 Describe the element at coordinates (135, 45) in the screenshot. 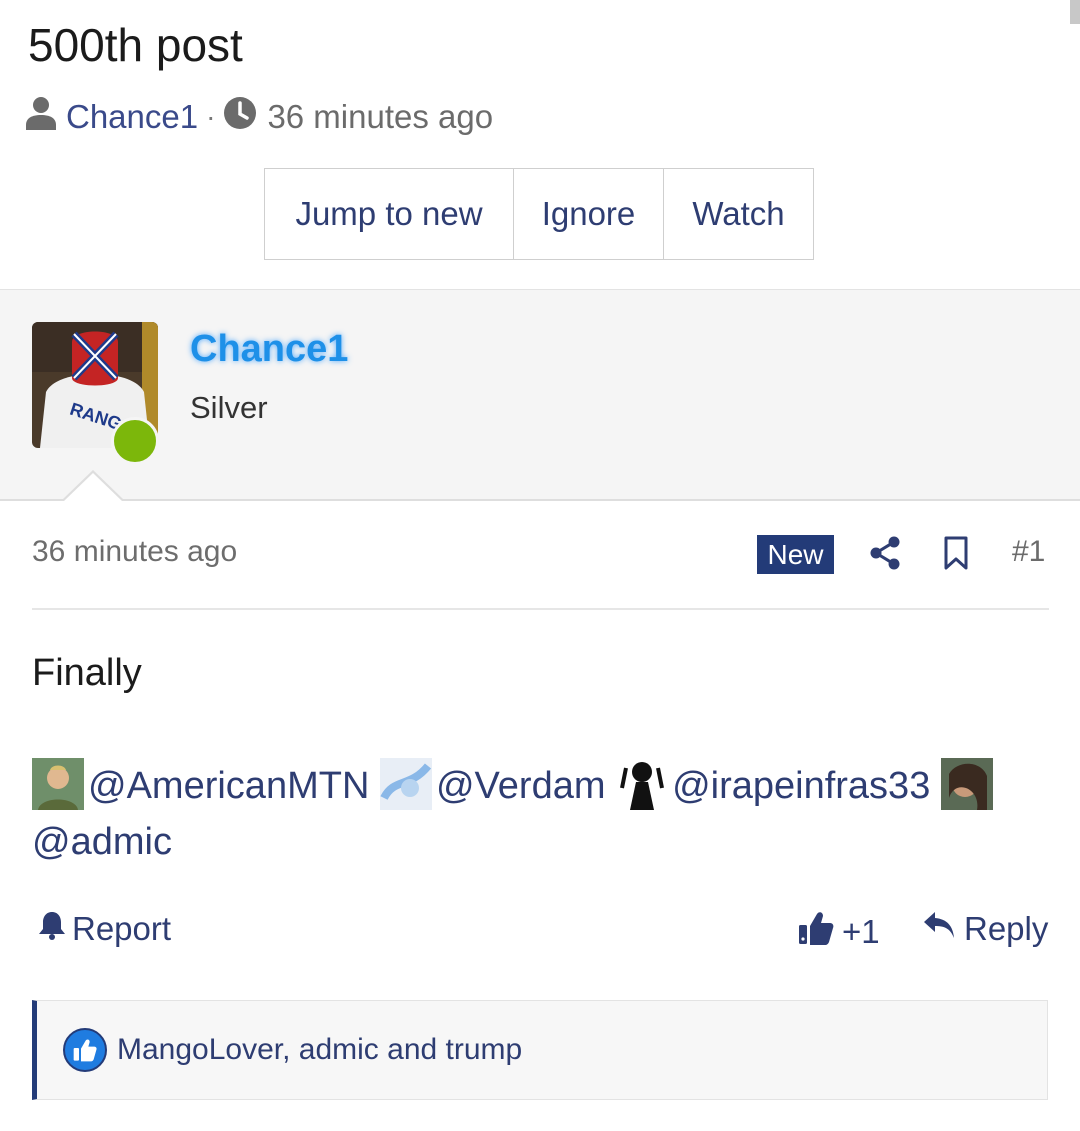

I see `page-title: 500th post` at that location.